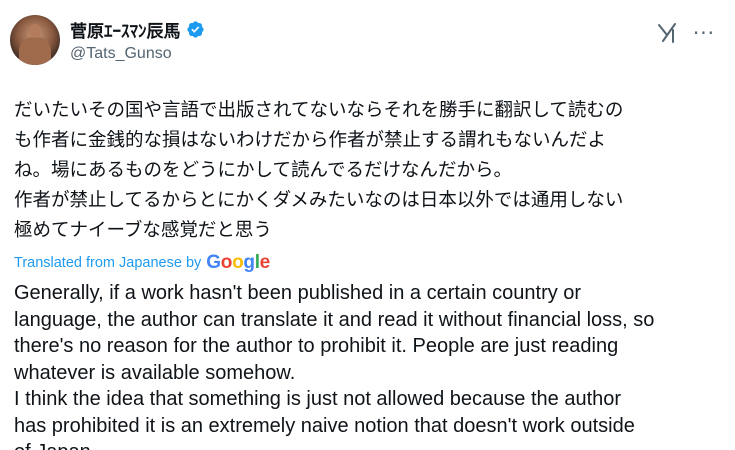 This screenshot has height=450, width=735. Describe the element at coordinates (108, 263) in the screenshot. I see `translated-from-label: Translated from Japanese by` at that location.